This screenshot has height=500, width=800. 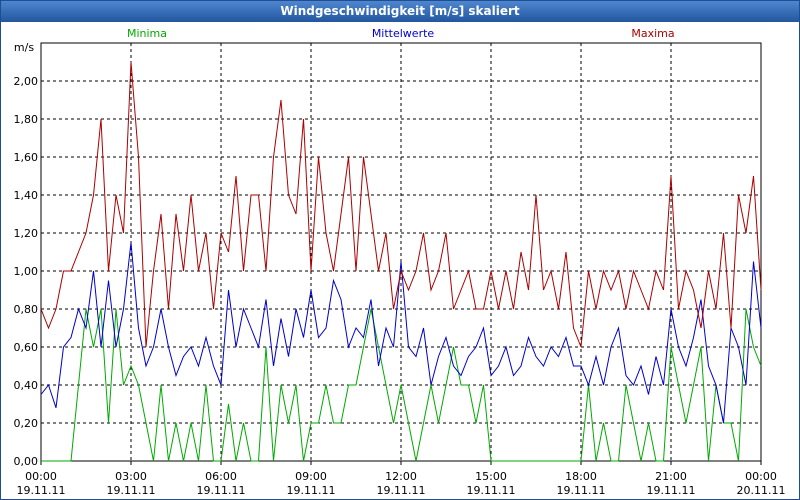 I want to click on y-tick-label: 1,40, so click(x=26, y=195).